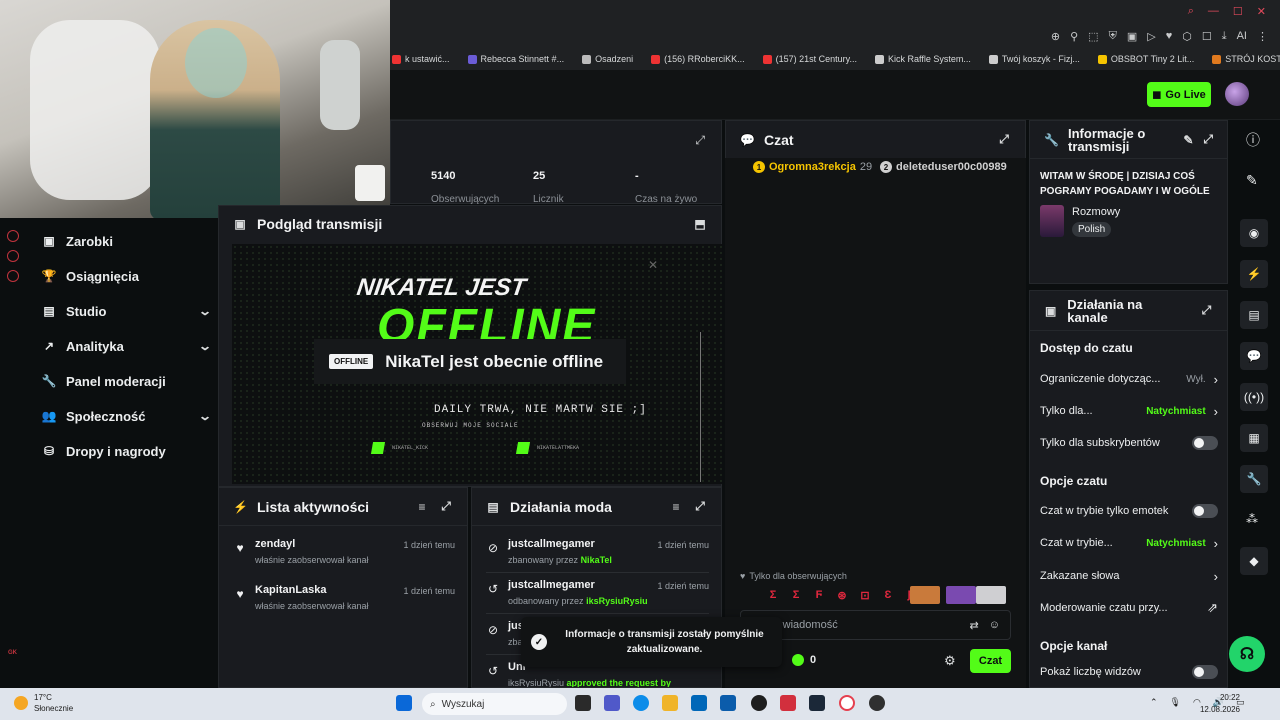 Image resolution: width=1280 pixels, height=720 pixels. Describe the element at coordinates (943, 167) in the screenshot. I see `pinned-user: 2 deleteduser00c00989` at that location.